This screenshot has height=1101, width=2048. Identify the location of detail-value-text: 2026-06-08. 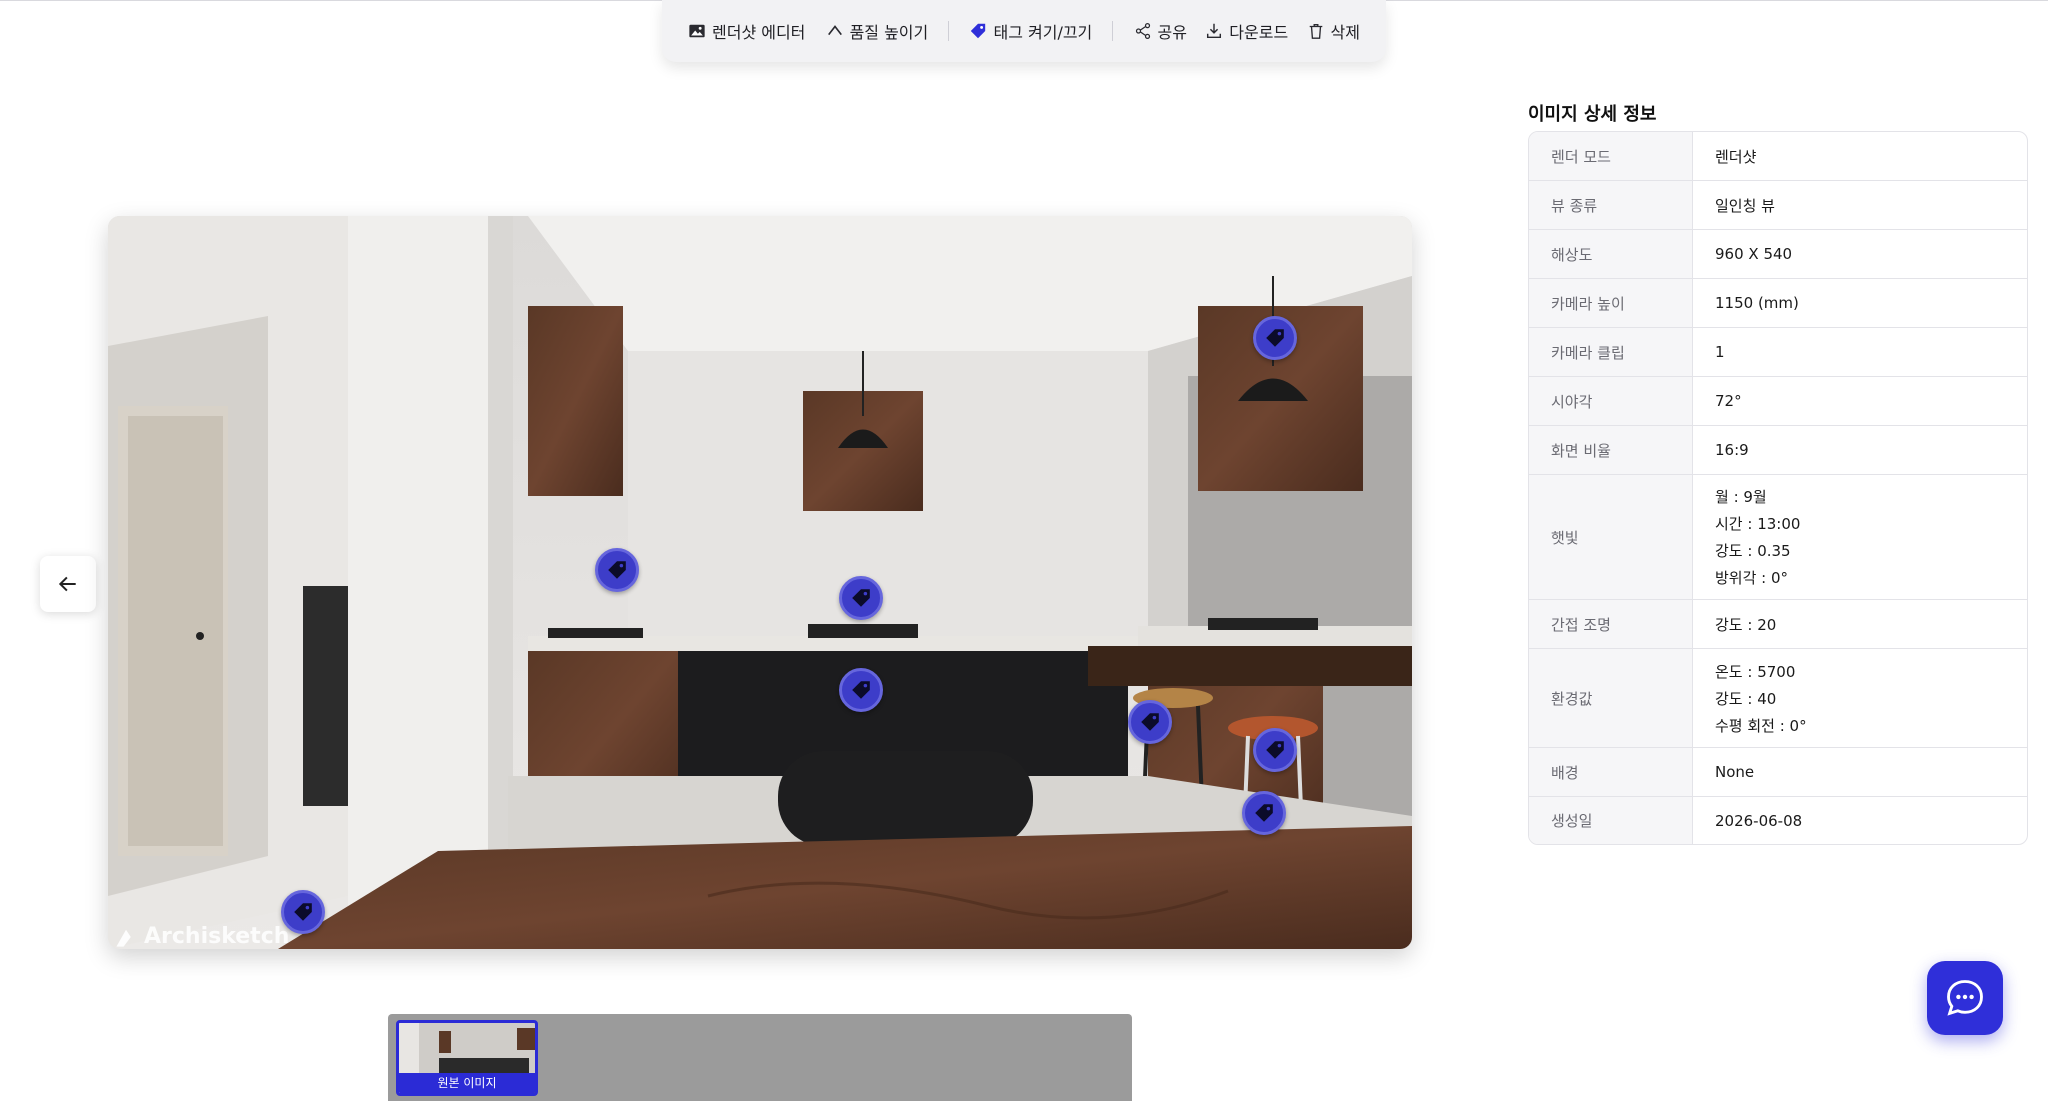
(1759, 820).